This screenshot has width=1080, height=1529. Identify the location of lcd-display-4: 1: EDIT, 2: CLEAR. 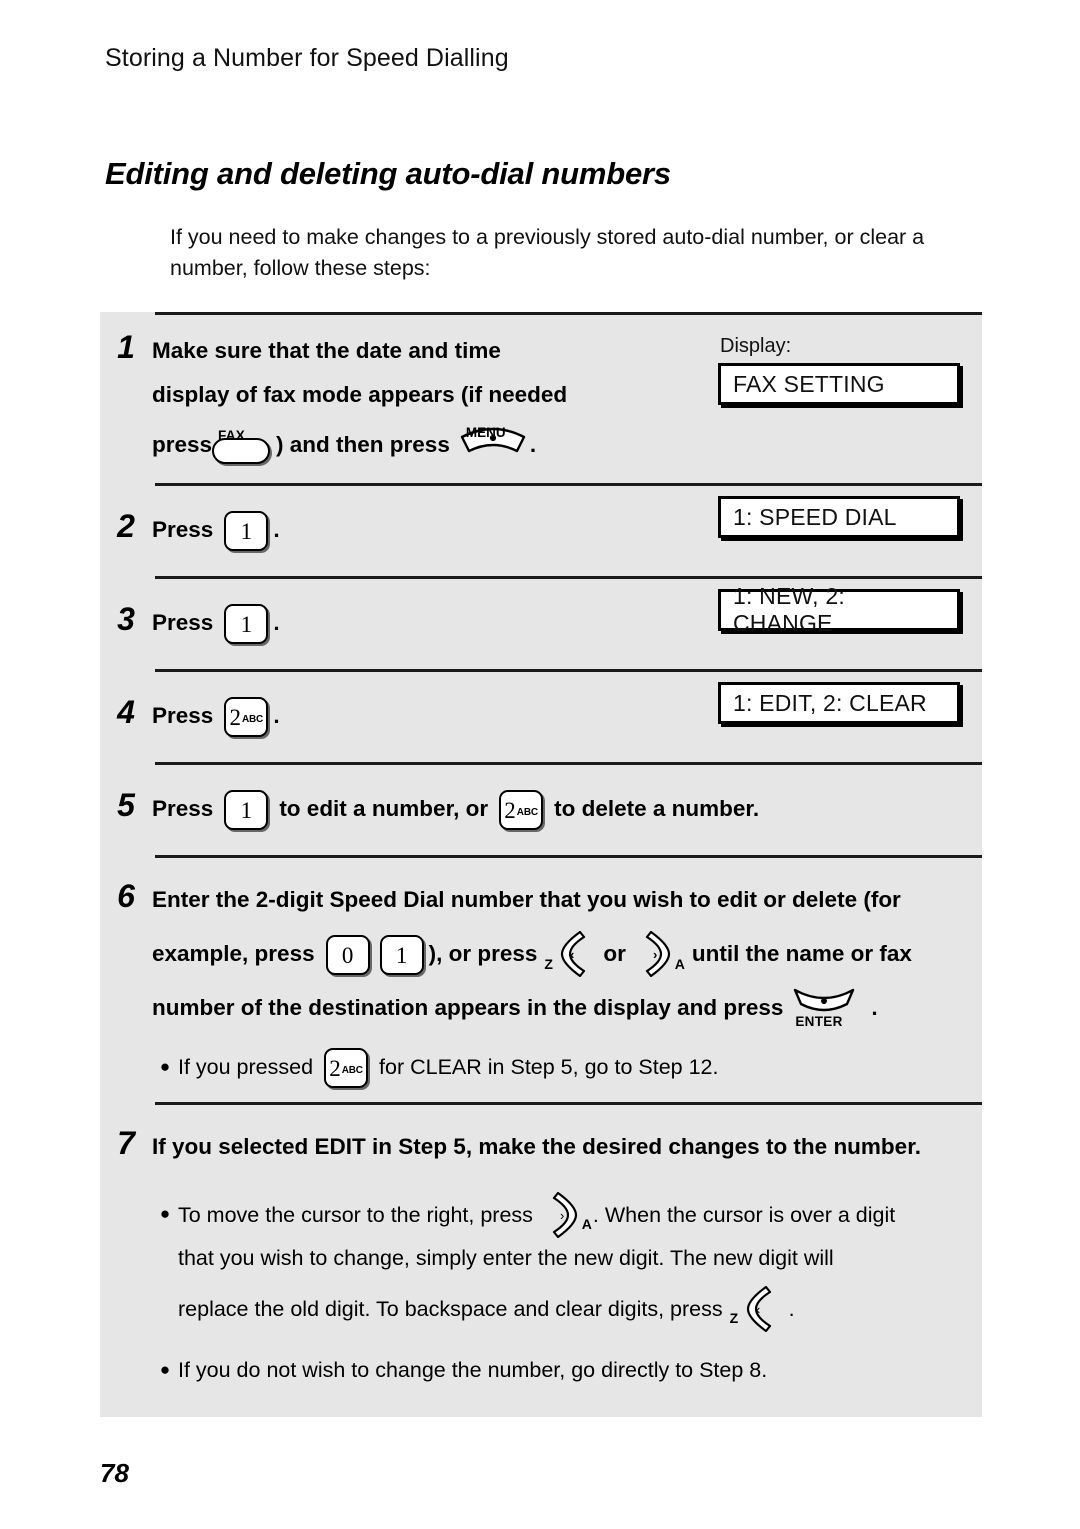
(839, 703).